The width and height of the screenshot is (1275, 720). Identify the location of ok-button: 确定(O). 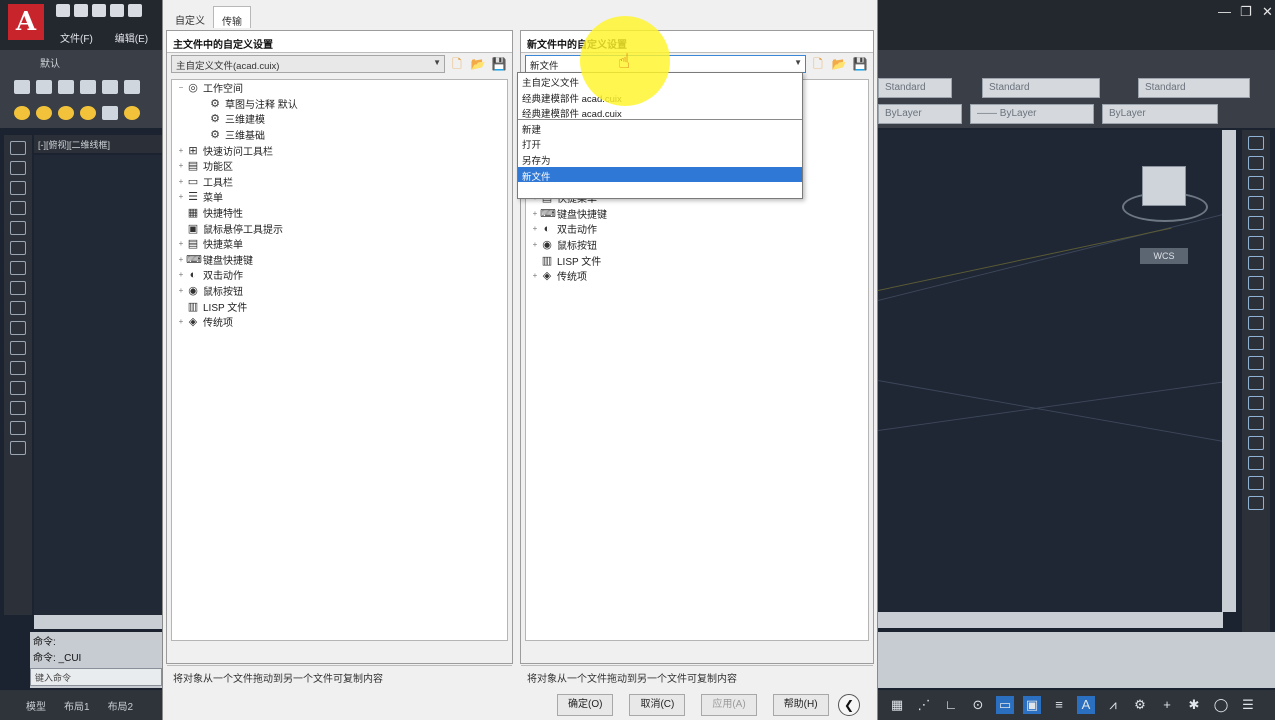
(585, 705).